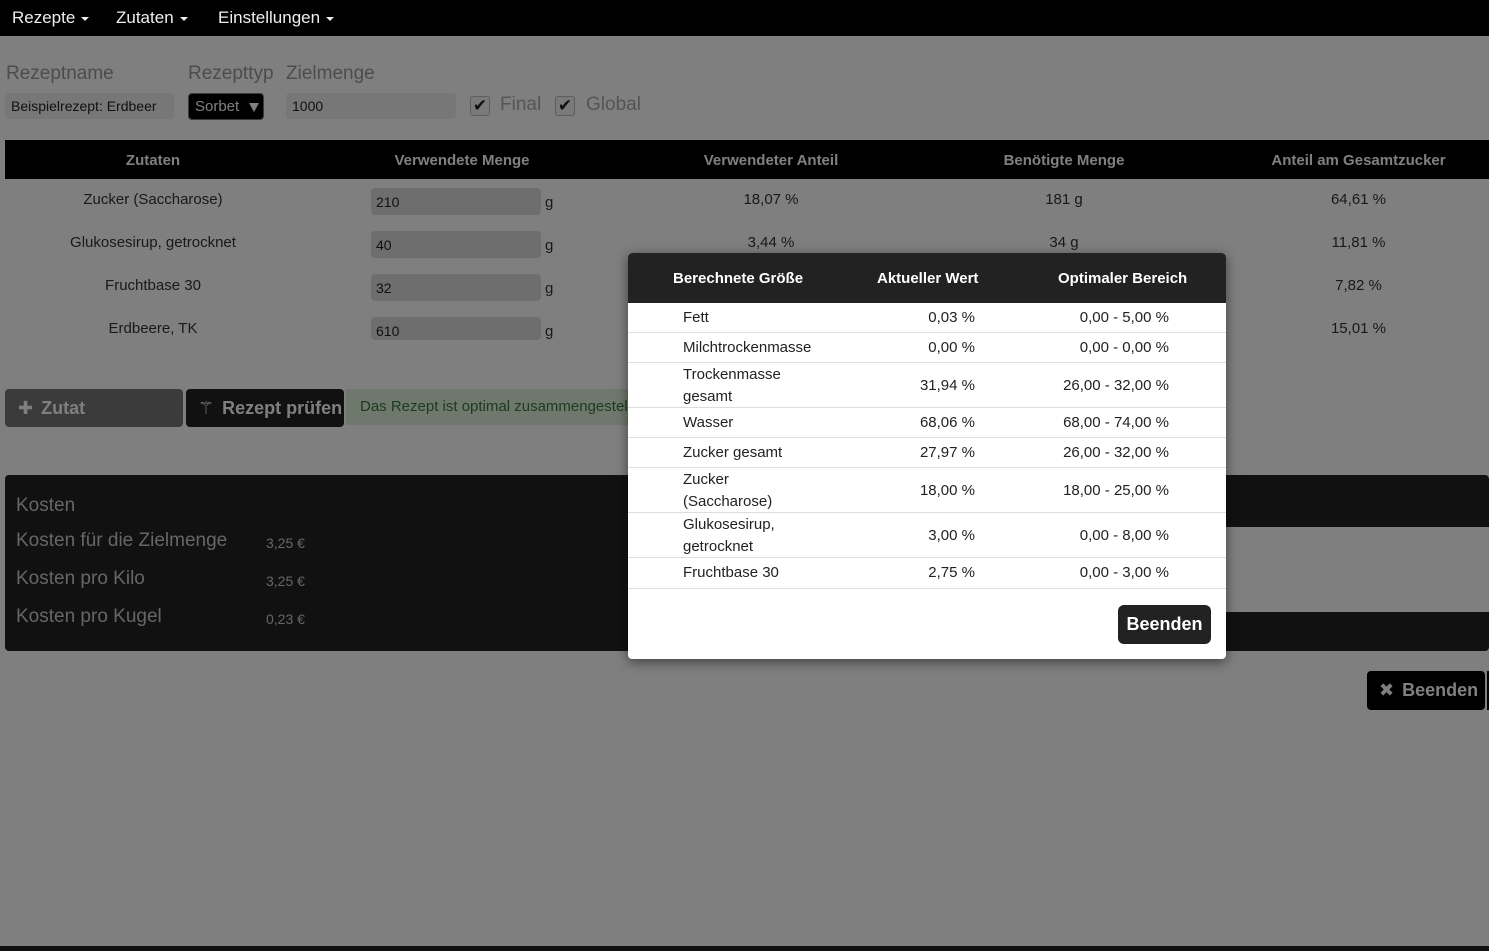  What do you see at coordinates (1124, 572) in the screenshot?
I see `modal-row-range: 0,00 - 3,00 %` at bounding box center [1124, 572].